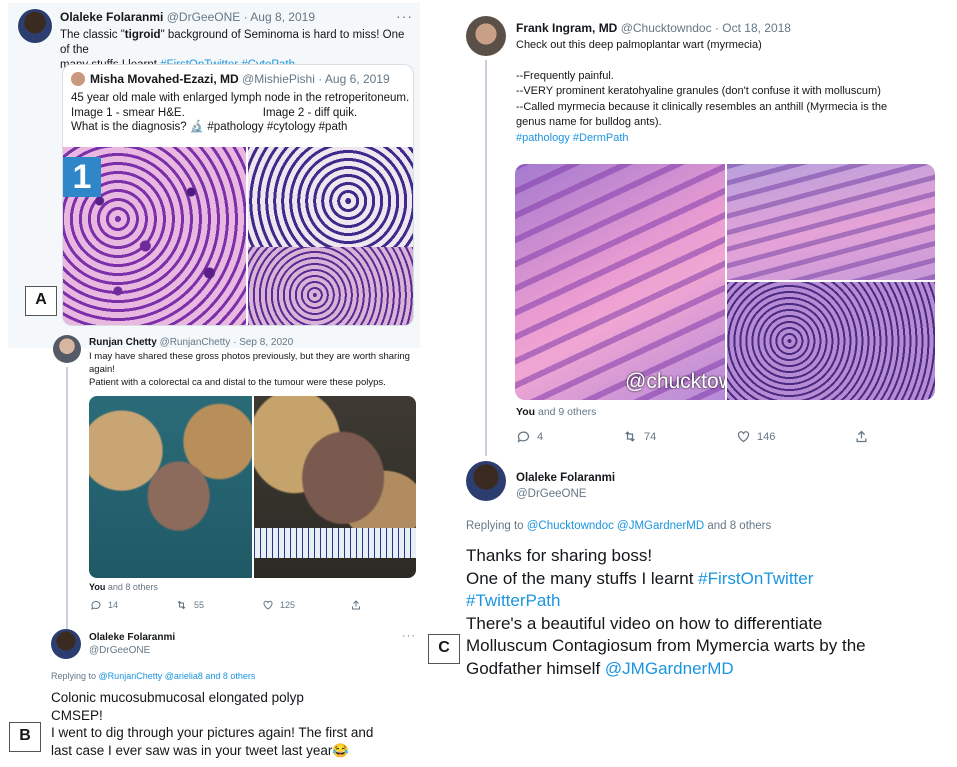  Describe the element at coordinates (533, 668) in the screenshot. I see `reply-line-part: Godfather himself` at that location.